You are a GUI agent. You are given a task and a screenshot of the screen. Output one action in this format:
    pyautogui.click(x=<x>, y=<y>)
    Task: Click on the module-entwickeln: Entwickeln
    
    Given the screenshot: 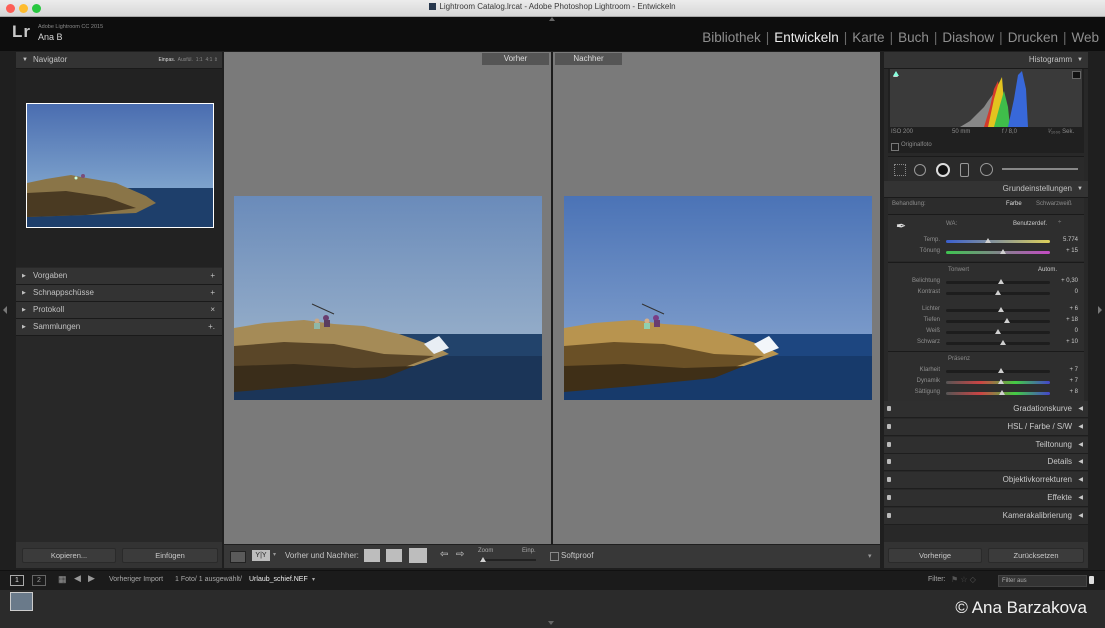 What is the action you would take?
    pyautogui.click(x=806, y=37)
    